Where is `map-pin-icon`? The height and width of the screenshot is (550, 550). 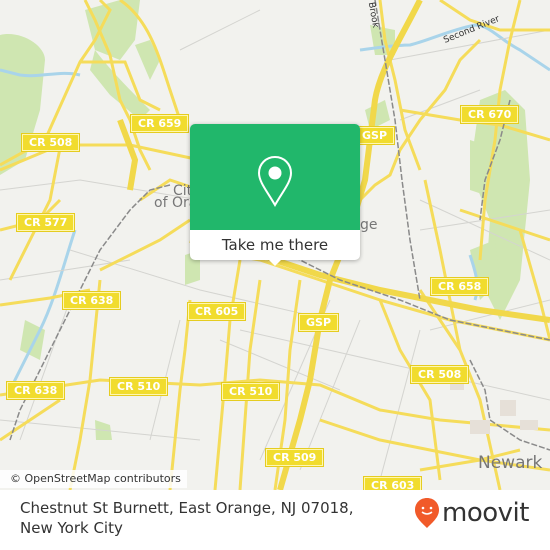 map-pin-icon is located at coordinates (275, 181).